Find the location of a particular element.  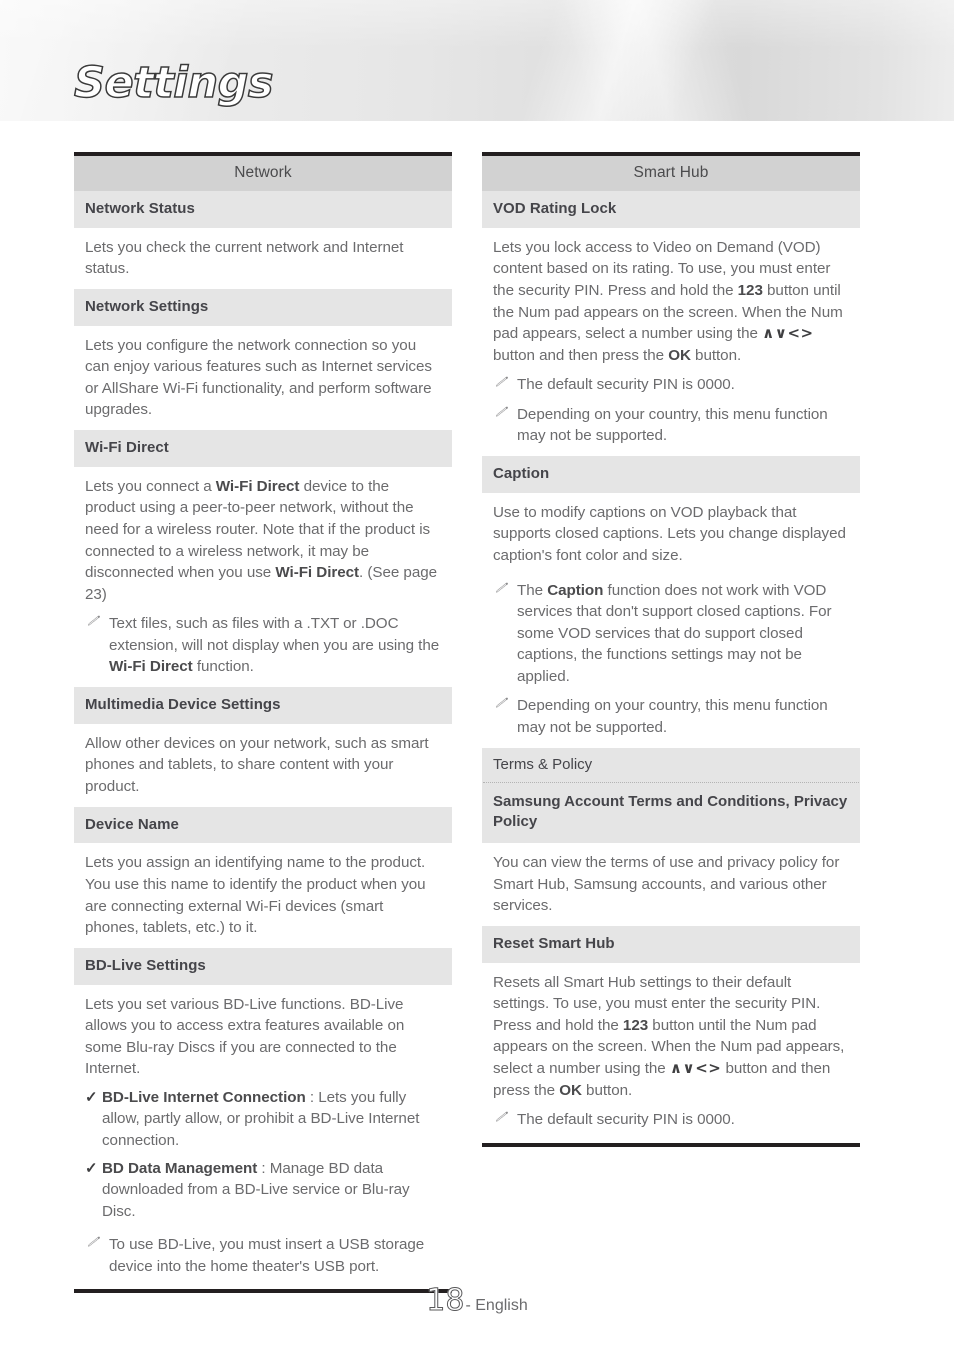

page-number: 18 is located at coordinates (445, 1301).